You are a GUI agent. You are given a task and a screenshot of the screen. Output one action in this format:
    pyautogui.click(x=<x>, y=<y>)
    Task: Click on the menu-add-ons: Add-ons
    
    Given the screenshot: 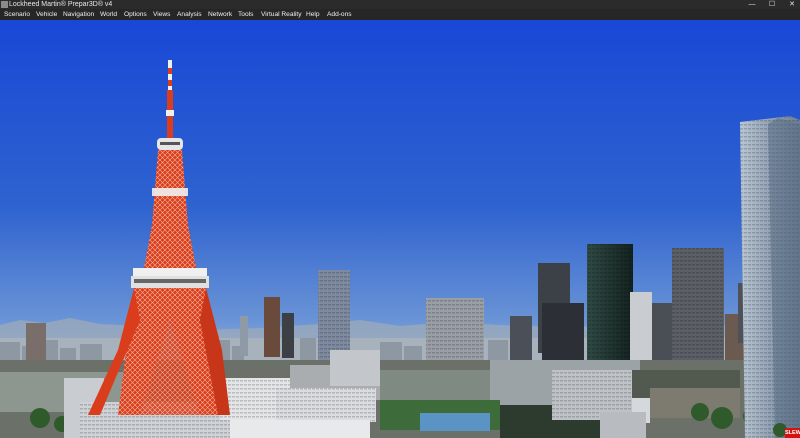 What is the action you would take?
    pyautogui.click(x=339, y=14)
    